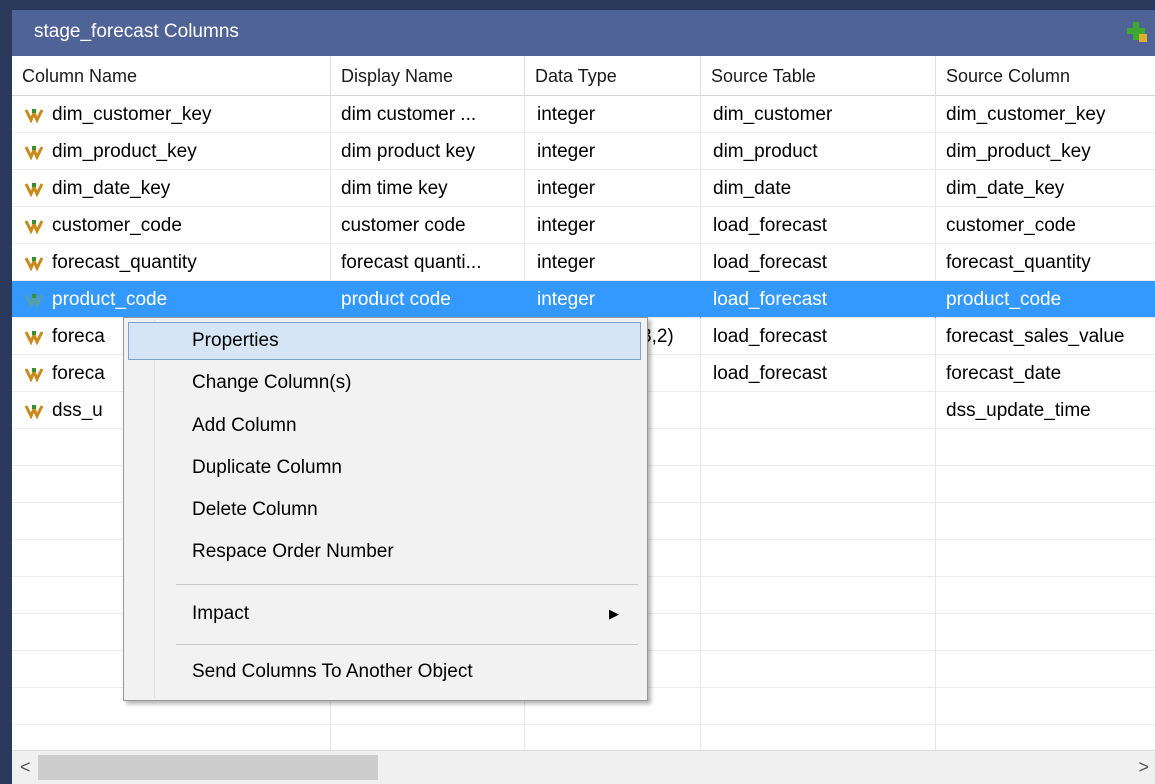 The width and height of the screenshot is (1155, 784). Describe the element at coordinates (614, 613) in the screenshot. I see `chevron-right-icon: ▶` at that location.